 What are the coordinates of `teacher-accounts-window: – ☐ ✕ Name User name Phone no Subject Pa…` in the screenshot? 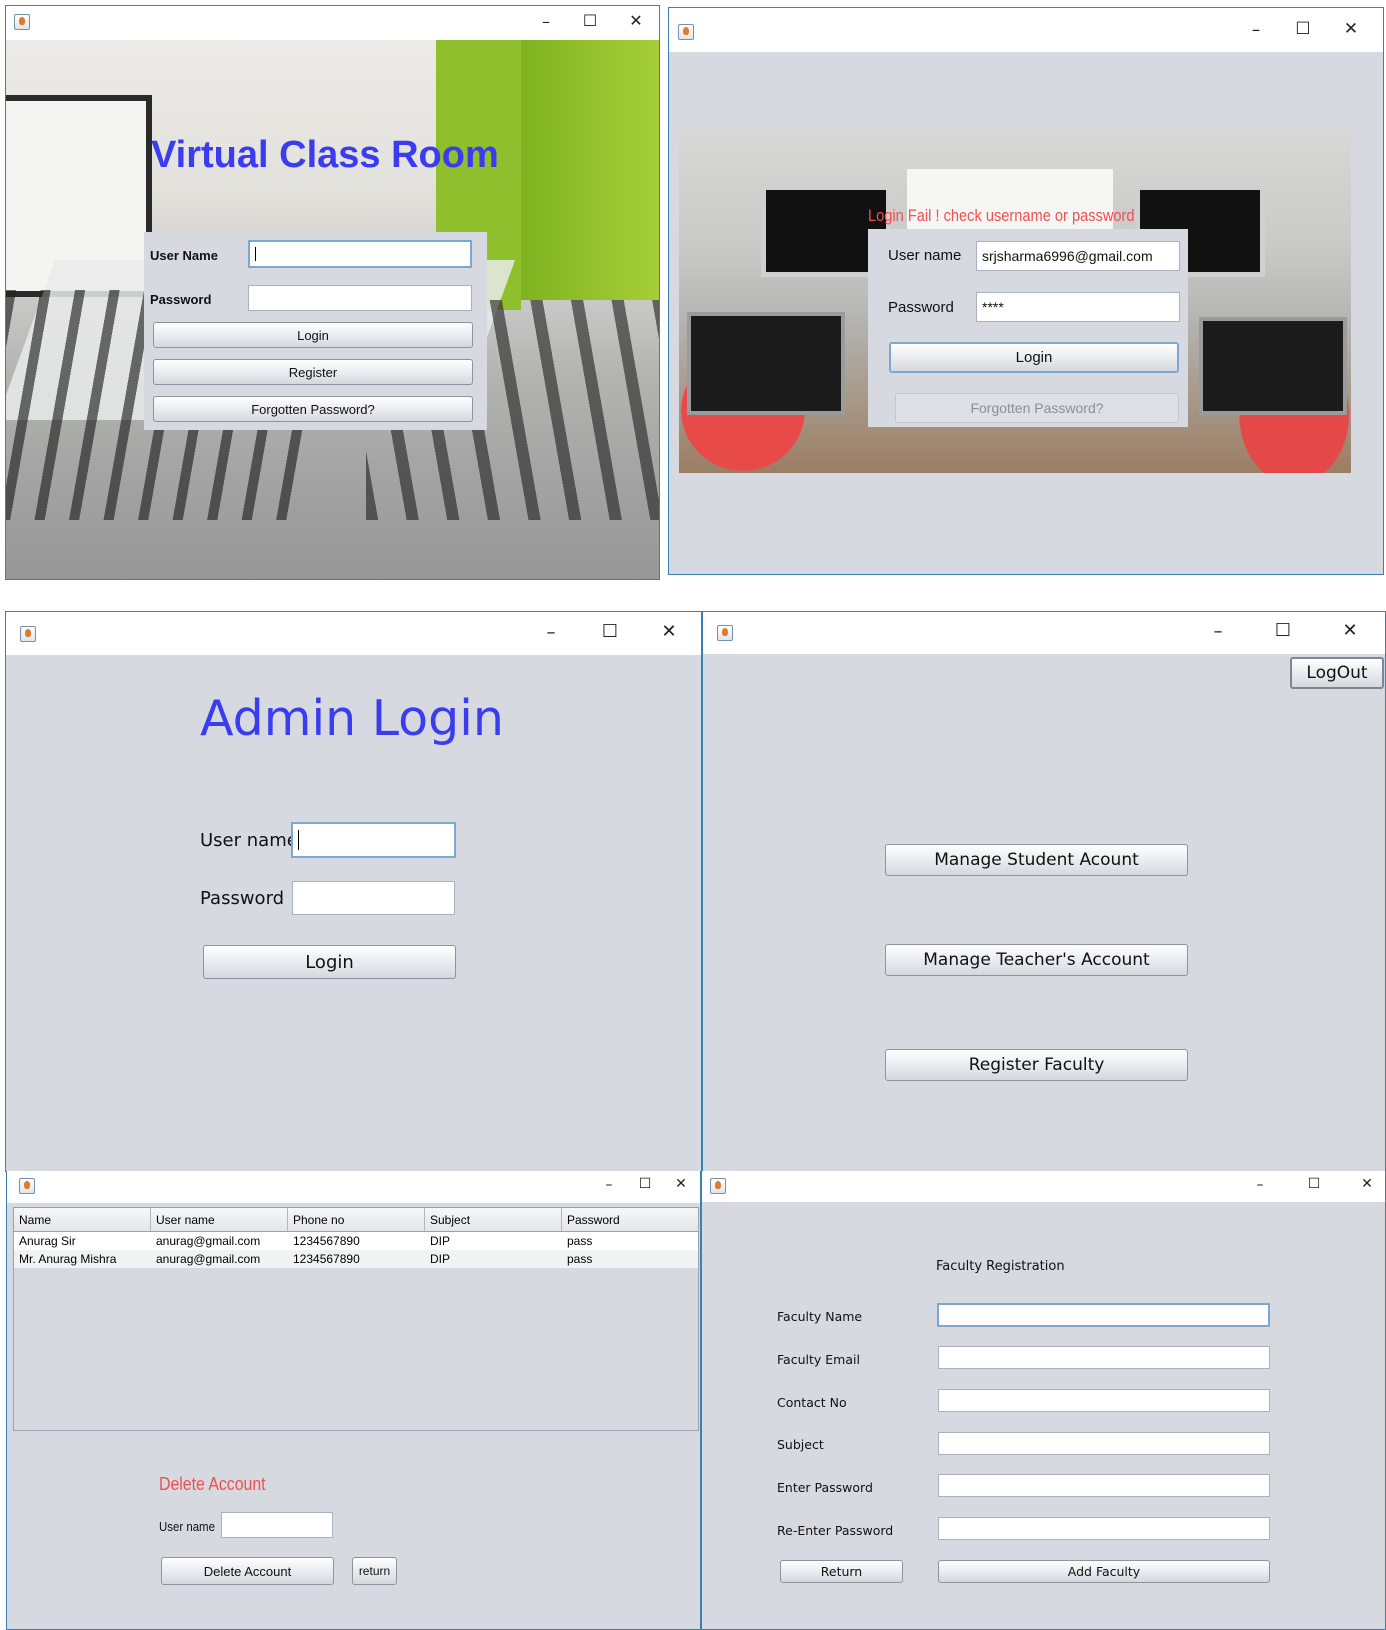 It's located at (353, 1400).